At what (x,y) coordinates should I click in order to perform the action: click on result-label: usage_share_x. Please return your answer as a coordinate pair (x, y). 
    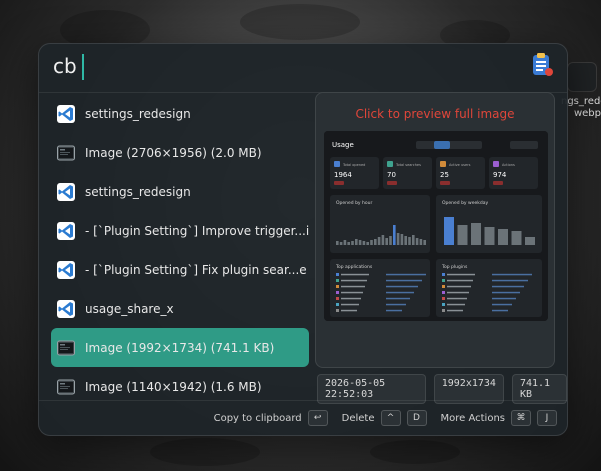
    Looking at the image, I should click on (129, 308).